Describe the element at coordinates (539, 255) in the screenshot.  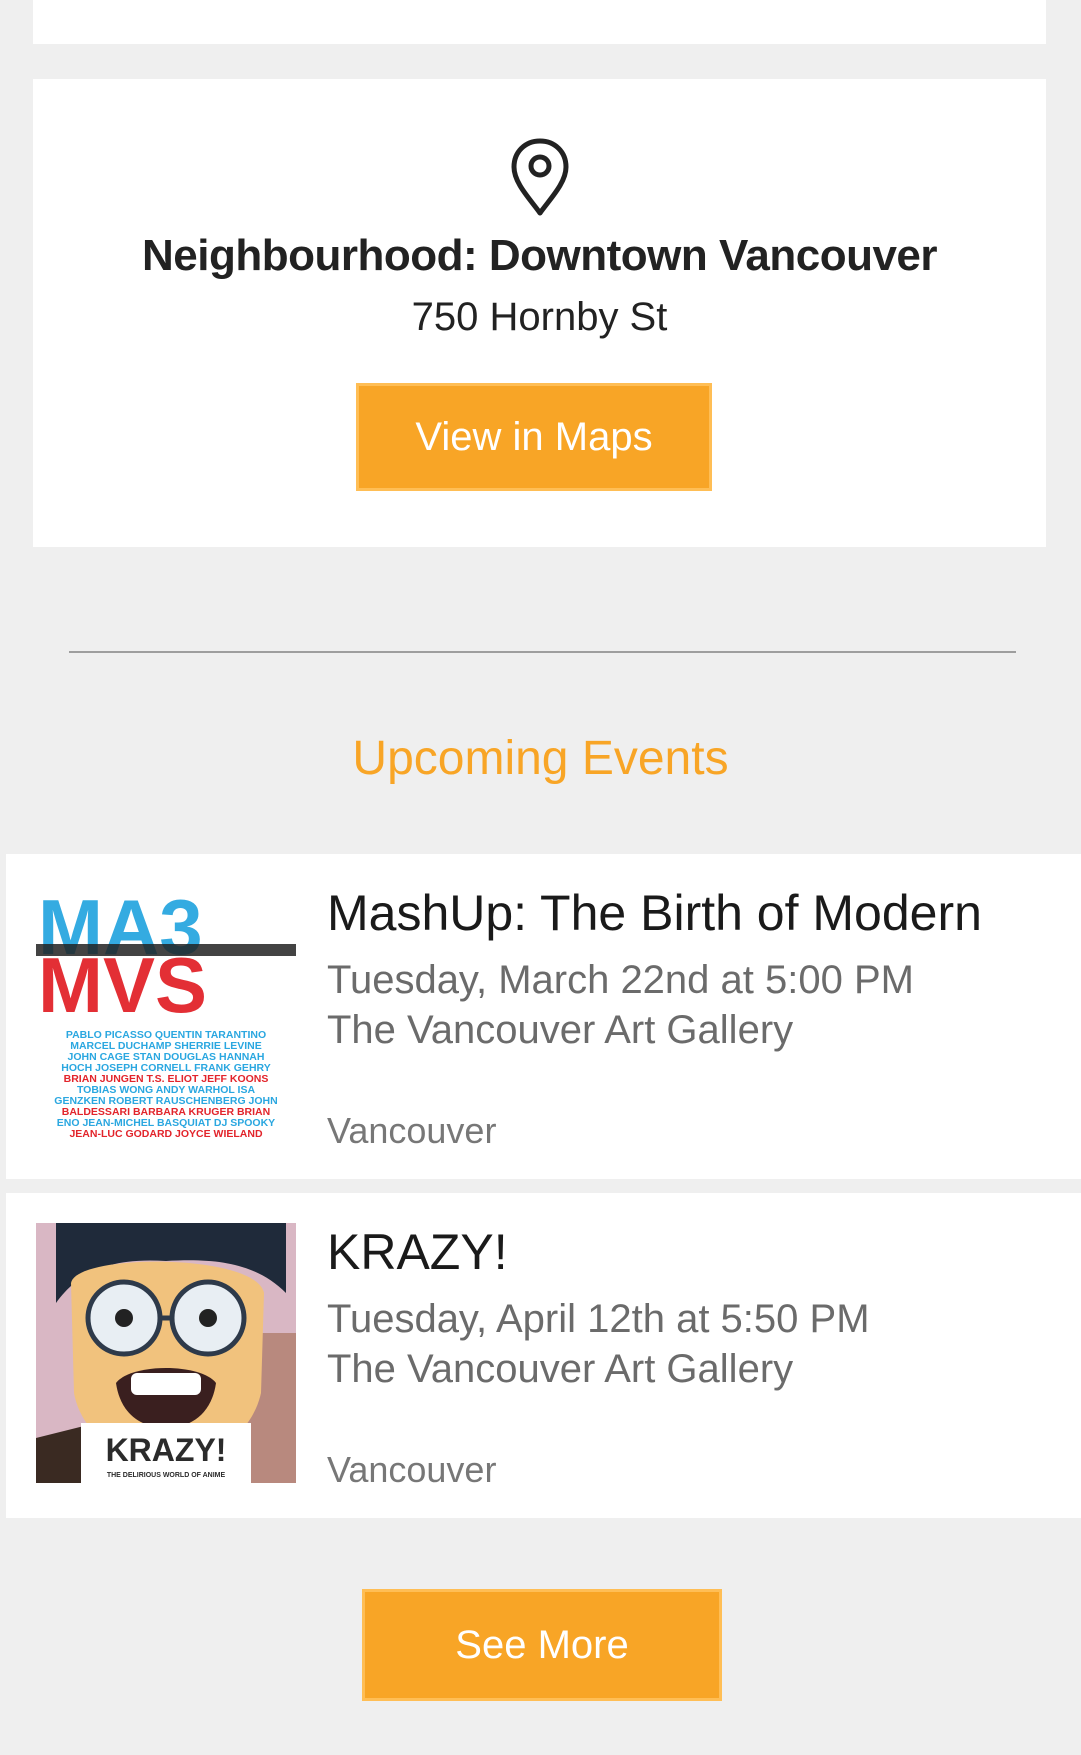
I see `neighbourhood-label: Neighbourhood: Downtown Vancouver` at that location.